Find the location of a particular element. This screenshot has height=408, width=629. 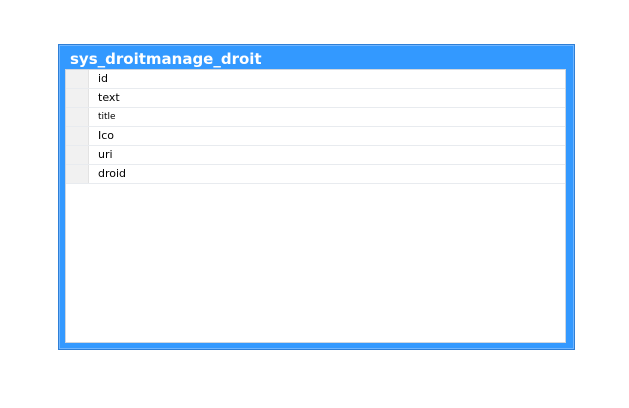

field-name: Ico is located at coordinates (106, 135).